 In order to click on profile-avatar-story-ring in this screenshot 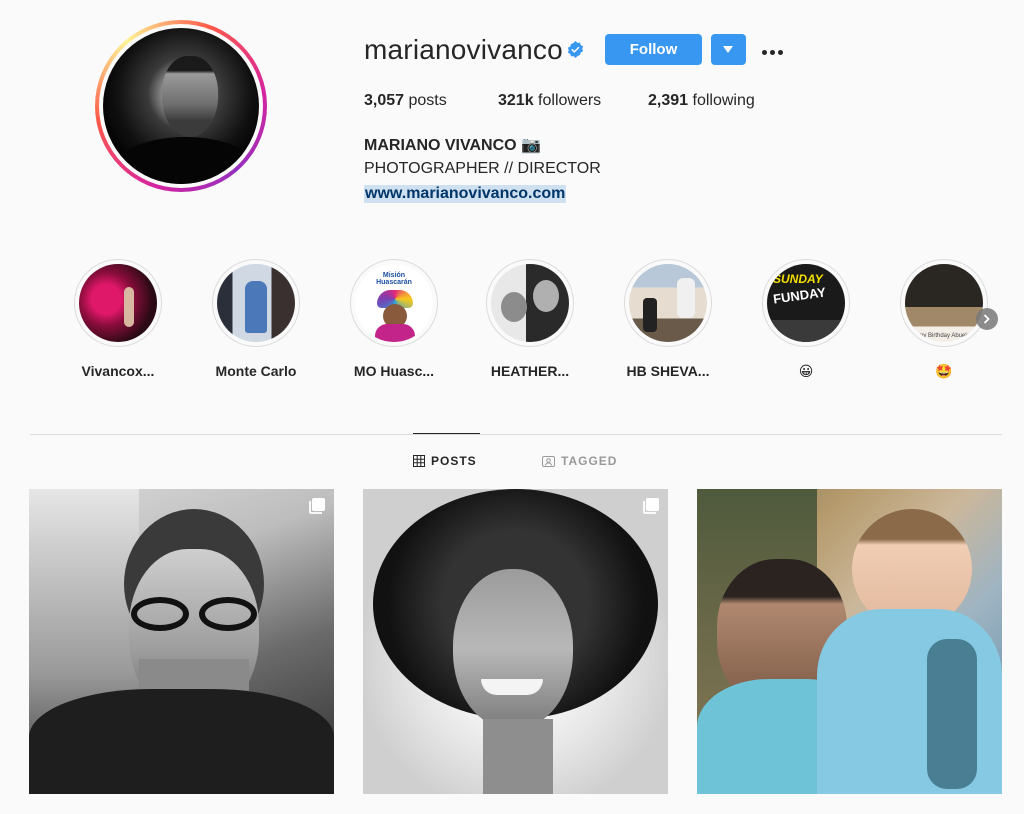, I will do `click(181, 106)`.